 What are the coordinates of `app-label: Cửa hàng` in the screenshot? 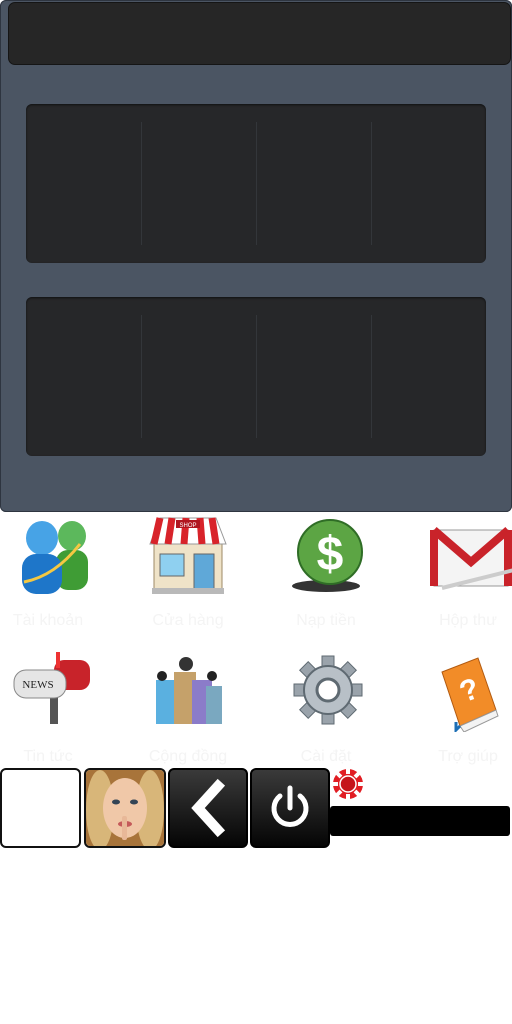 It's located at (188, 620).